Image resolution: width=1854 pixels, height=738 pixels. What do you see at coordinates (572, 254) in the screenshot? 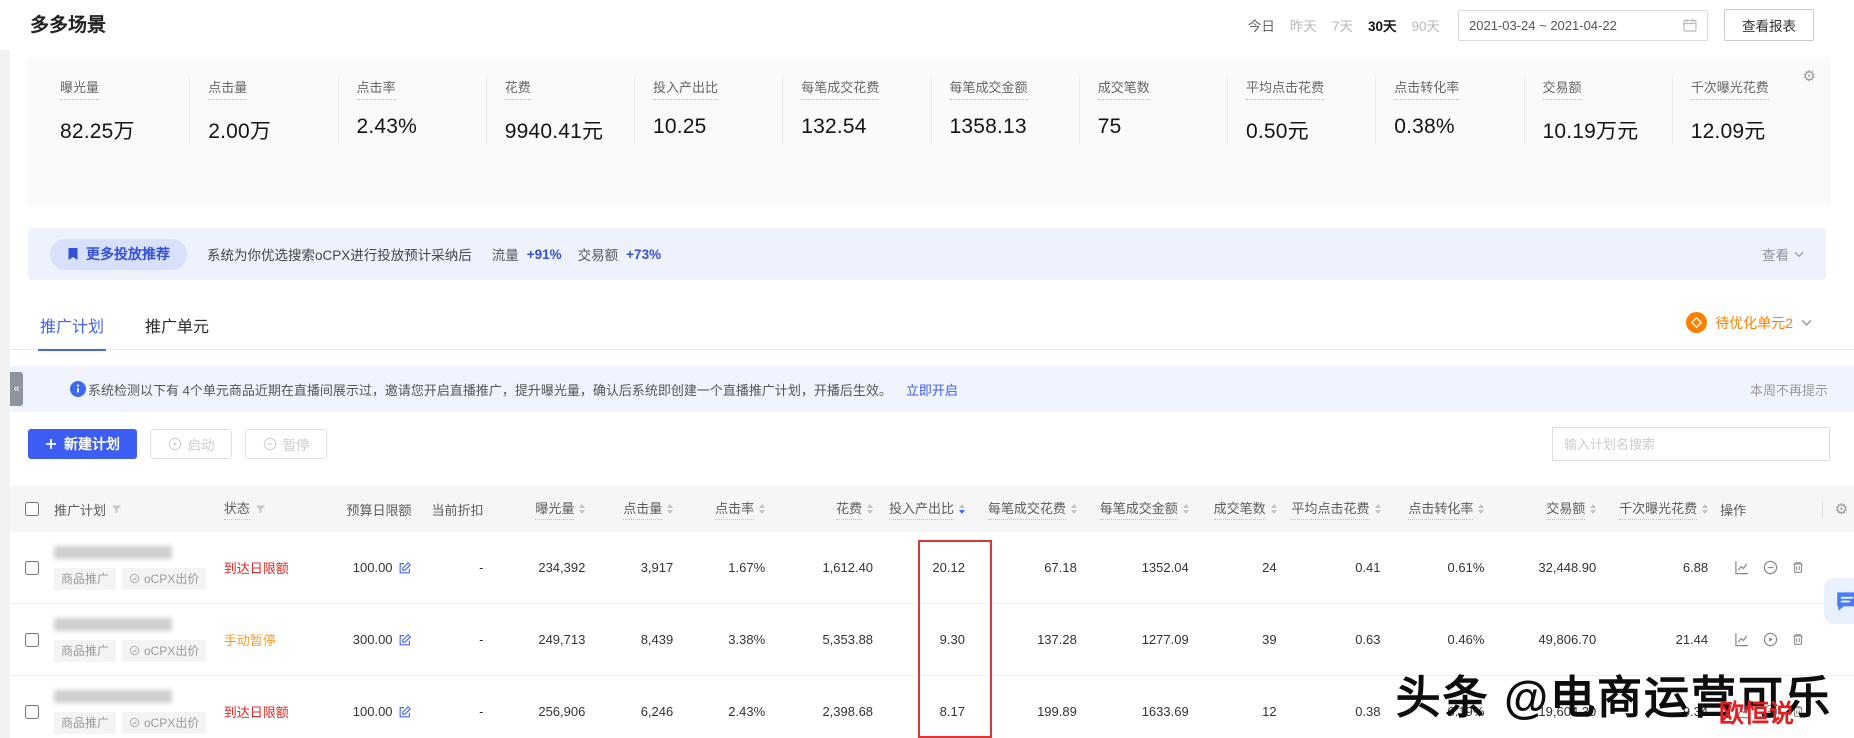
I see `recommend-metrics: 流量 +91% 交易额 +73%` at bounding box center [572, 254].